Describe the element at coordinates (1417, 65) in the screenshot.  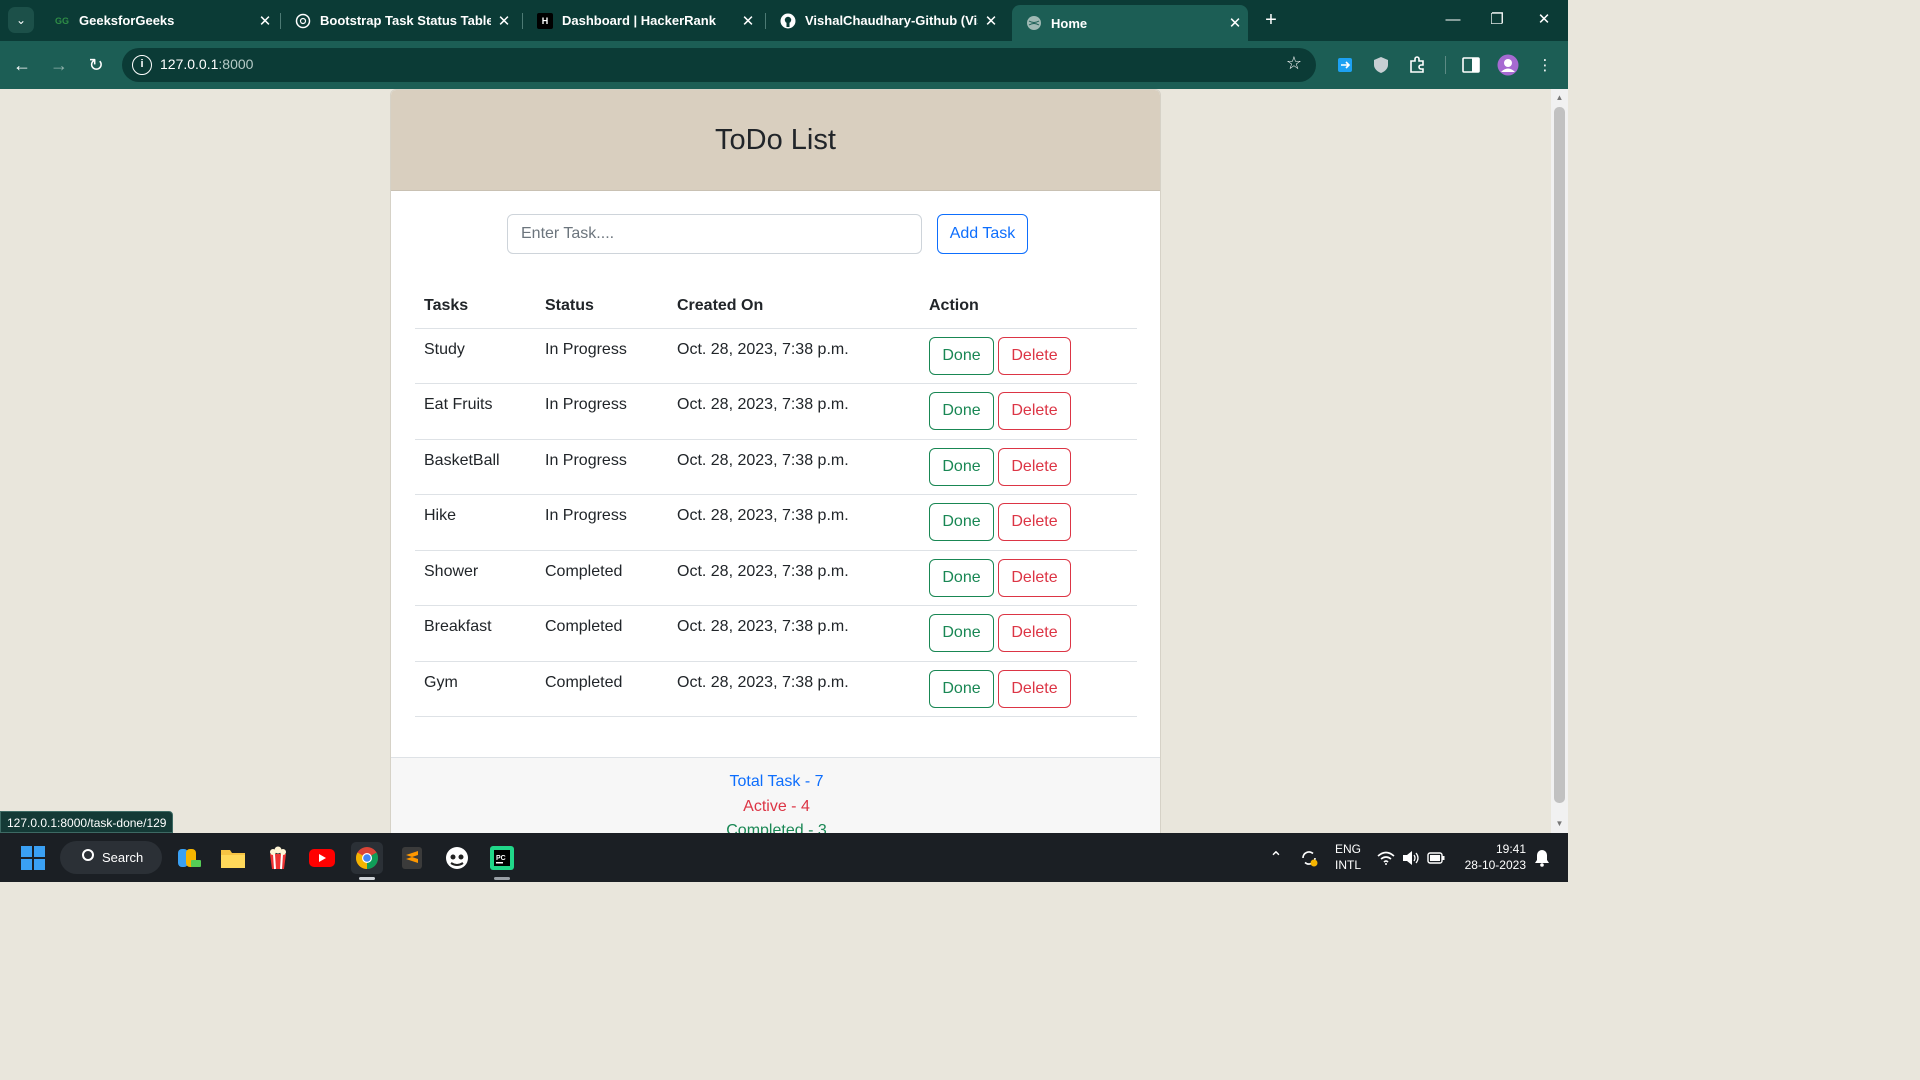
I see `extensions-puzzle-icon` at that location.